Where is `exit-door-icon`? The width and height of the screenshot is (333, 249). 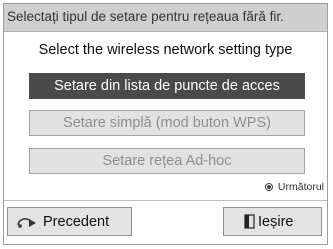 exit-door-icon is located at coordinates (249, 221).